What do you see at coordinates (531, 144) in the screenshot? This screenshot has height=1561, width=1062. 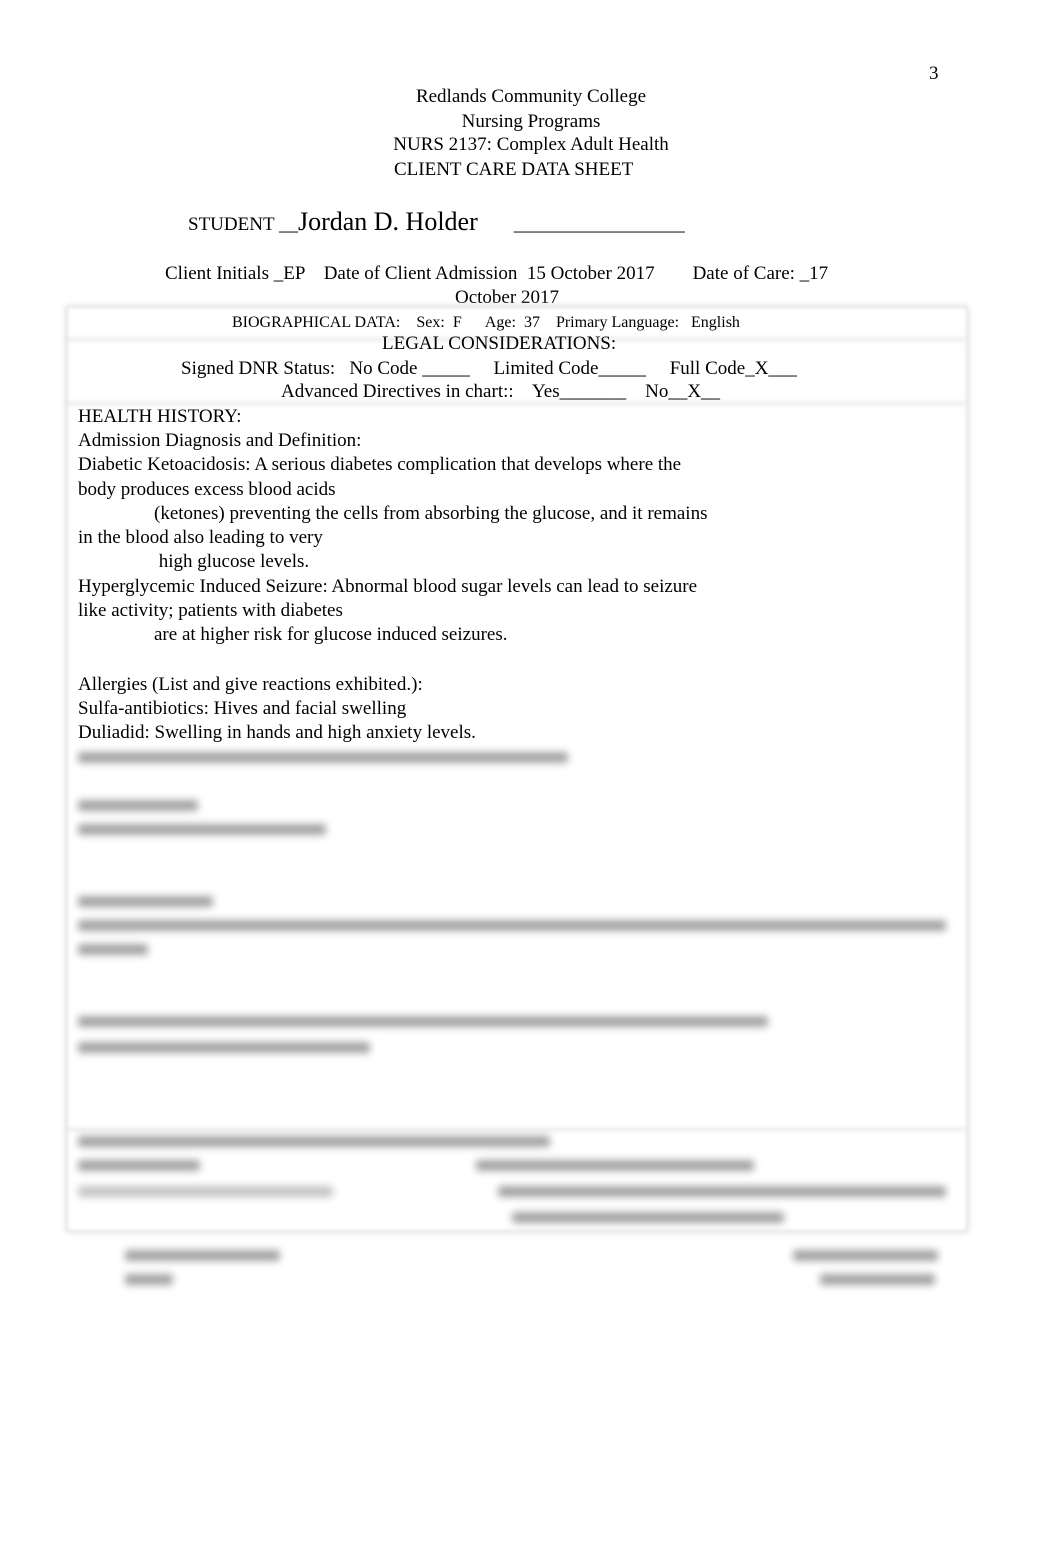 I see `course-name: NURS 2137: Complex Adult Health` at bounding box center [531, 144].